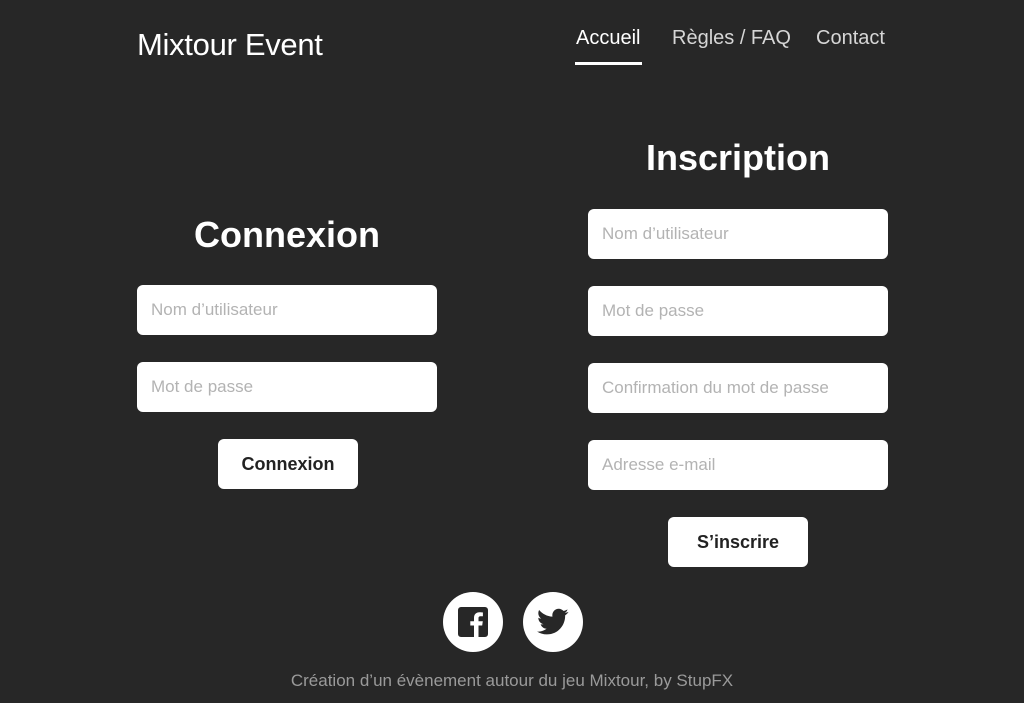 The height and width of the screenshot is (703, 1024). Describe the element at coordinates (608, 38) in the screenshot. I see `nav-item-accueil: Accueil` at that location.